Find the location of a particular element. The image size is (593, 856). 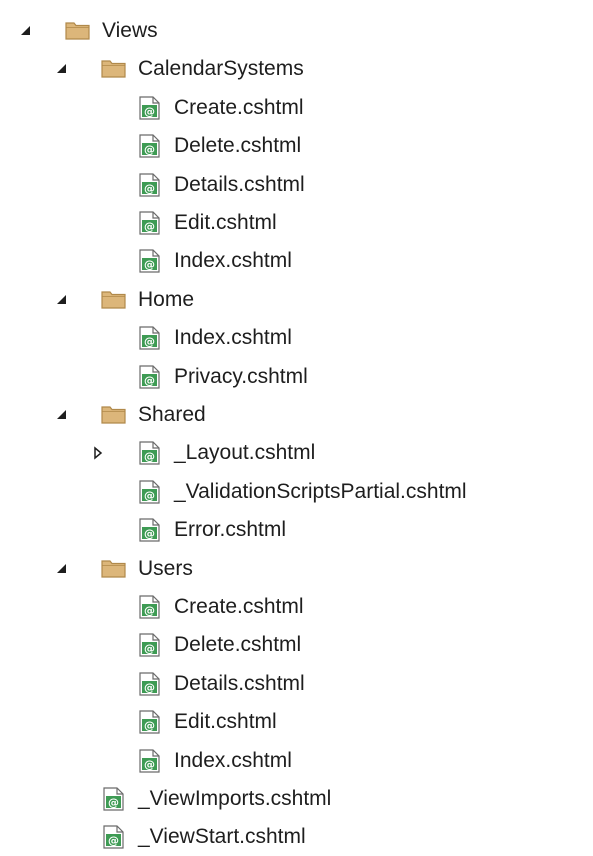

tree-file-node: @ _ViewStart.cshtml is located at coordinates (296, 837).